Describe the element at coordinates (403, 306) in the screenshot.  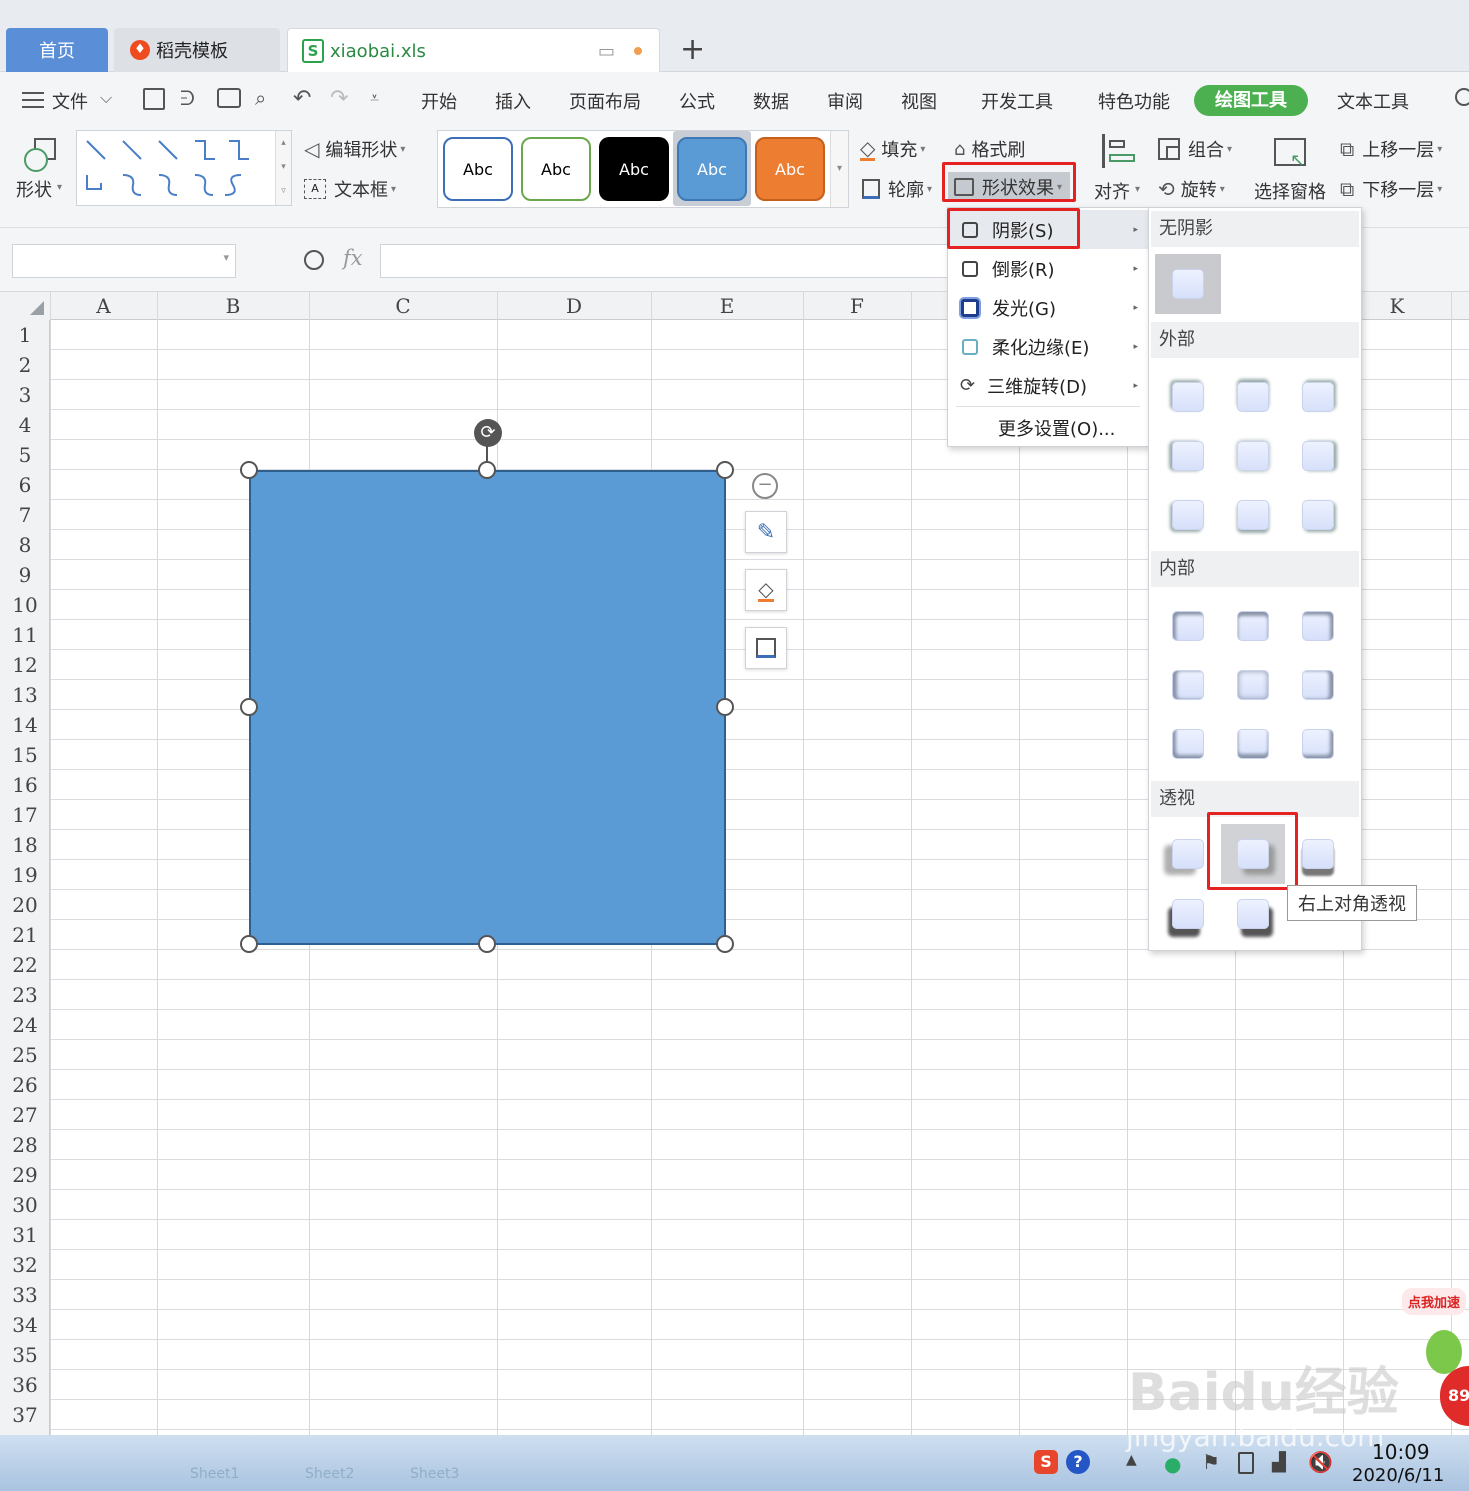
I see `column-header-c: C` at that location.